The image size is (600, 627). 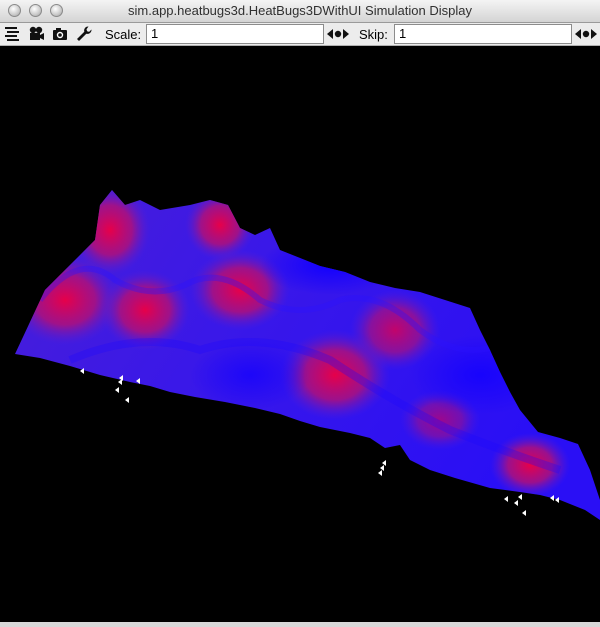 I want to click on display-toolbar: Scale: 1 Skip: 1, so click(x=300, y=34).